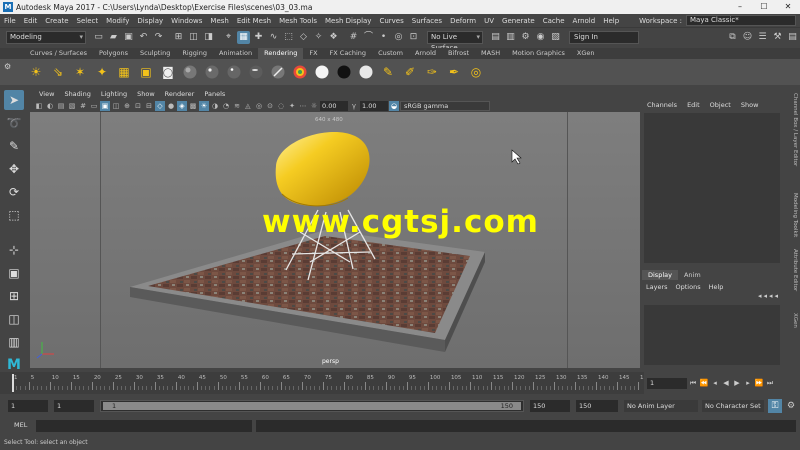 The image size is (800, 450). Describe the element at coordinates (248, 106) in the screenshot. I see `anti-aliasing-icon: ◬` at that location.